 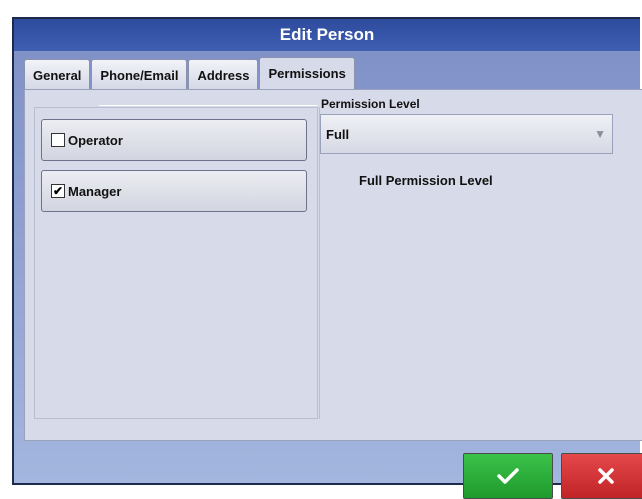 I want to click on permission-level-title: Permission Level, so click(x=370, y=104).